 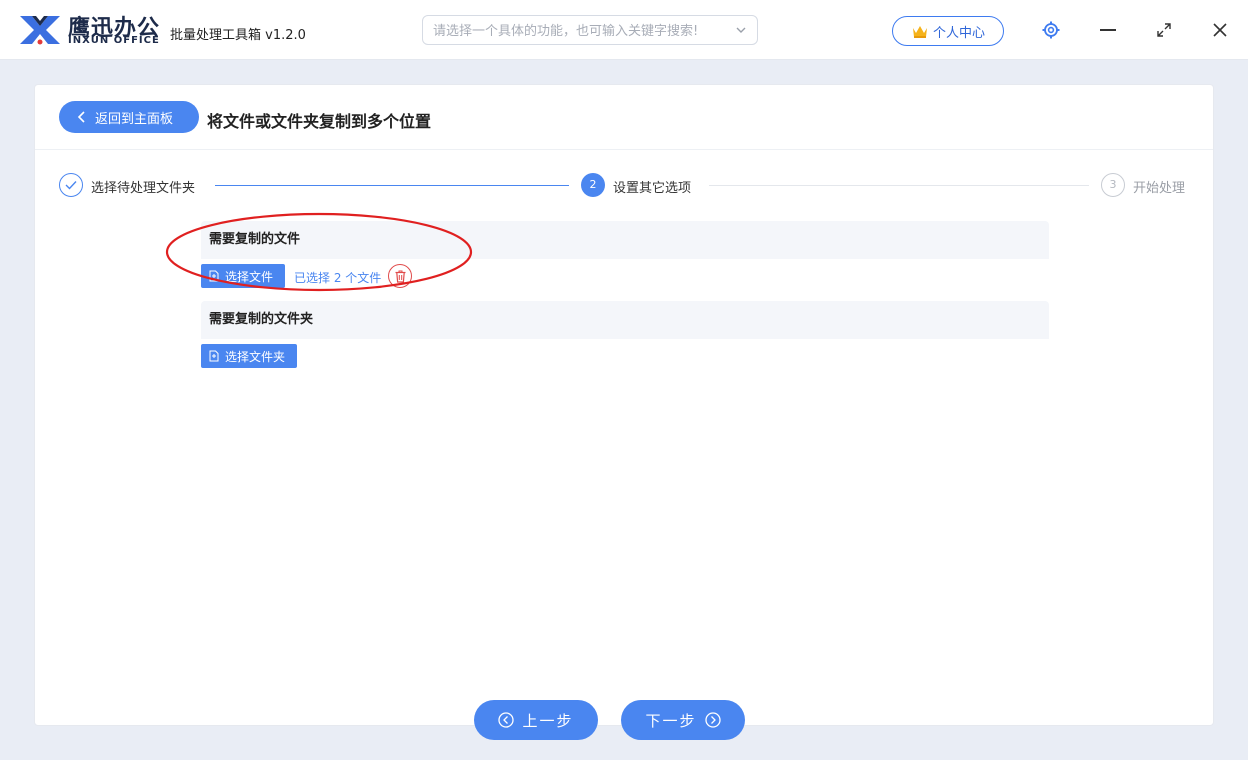 I want to click on title-bar: 鹰迅办公 INXUN OFFICE 批量处理工具箱 v1.2.0 个人中心, so click(x=624, y=30).